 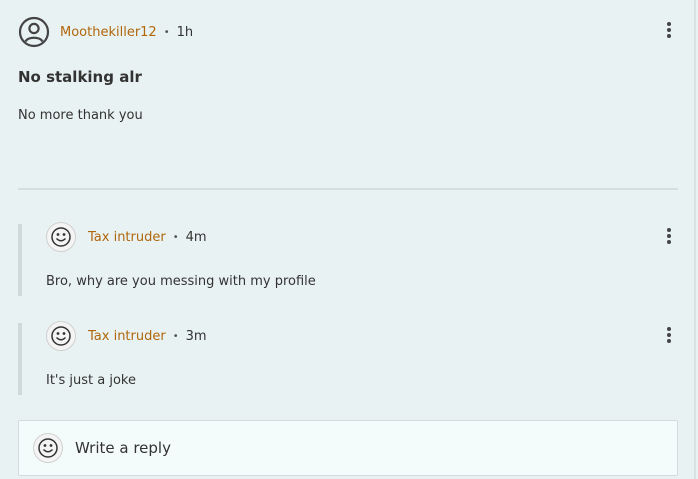 I want to click on post-title: No stalking alr, so click(x=80, y=77).